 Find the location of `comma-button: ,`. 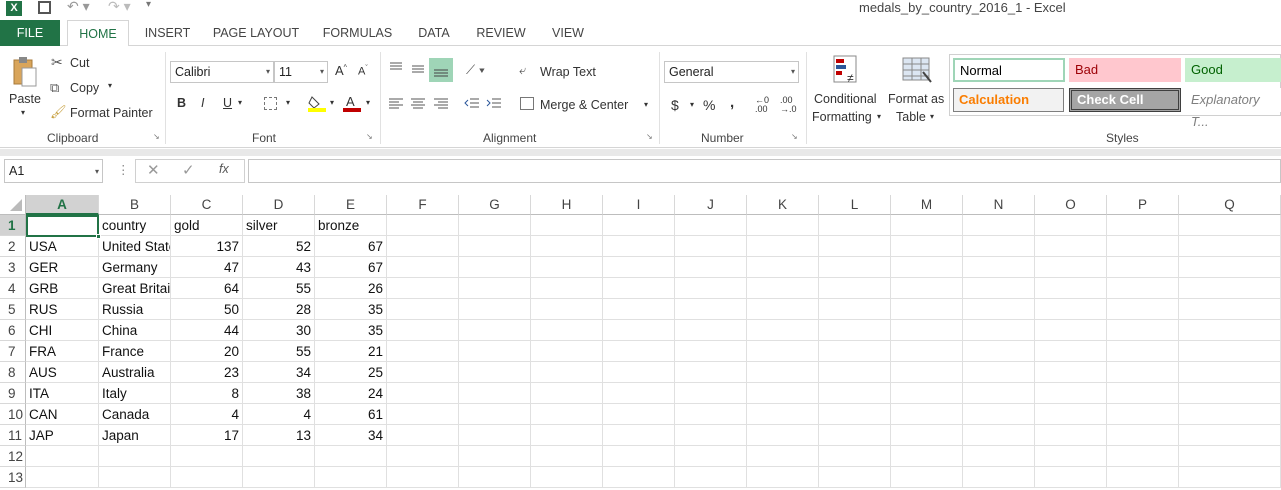

comma-button: , is located at coordinates (732, 102).